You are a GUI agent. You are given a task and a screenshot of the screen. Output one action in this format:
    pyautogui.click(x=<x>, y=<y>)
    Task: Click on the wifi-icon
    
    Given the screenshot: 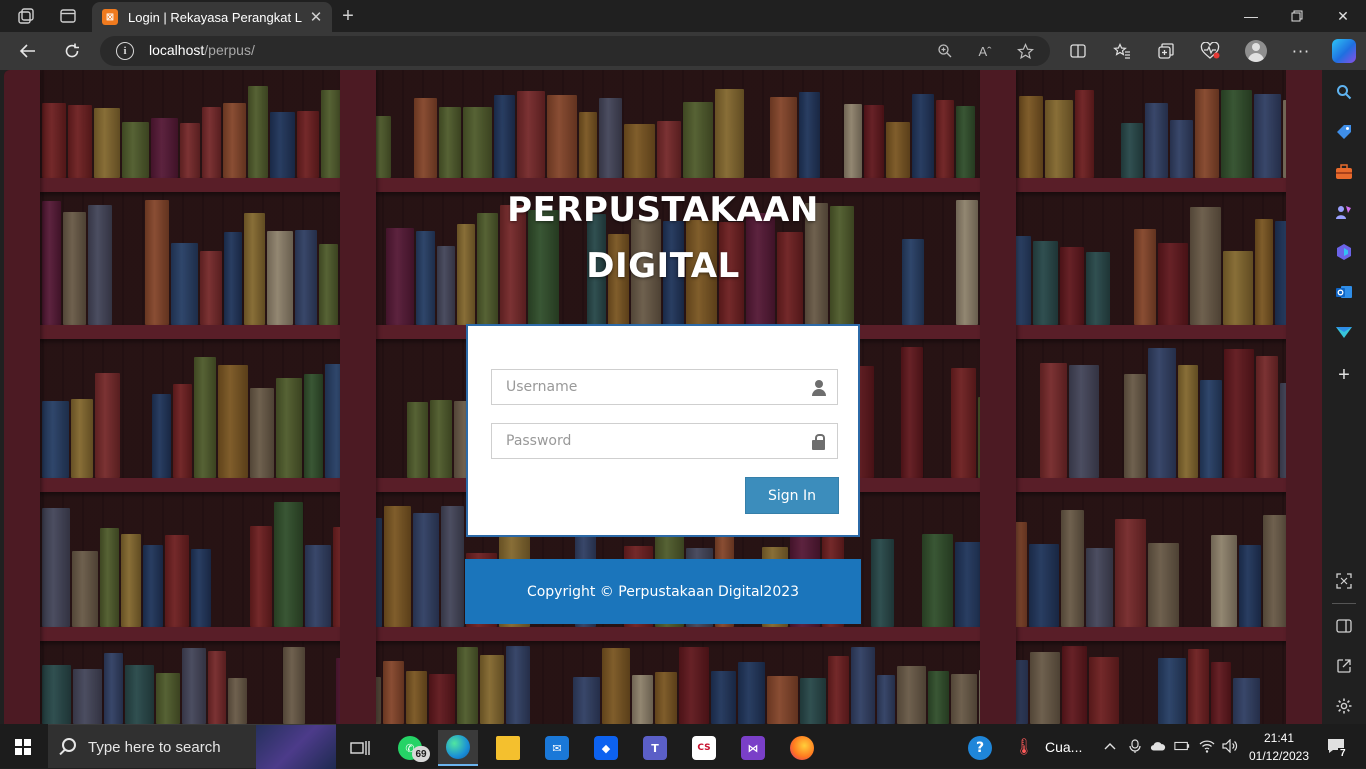 What is the action you would take?
    pyautogui.click(x=1207, y=746)
    